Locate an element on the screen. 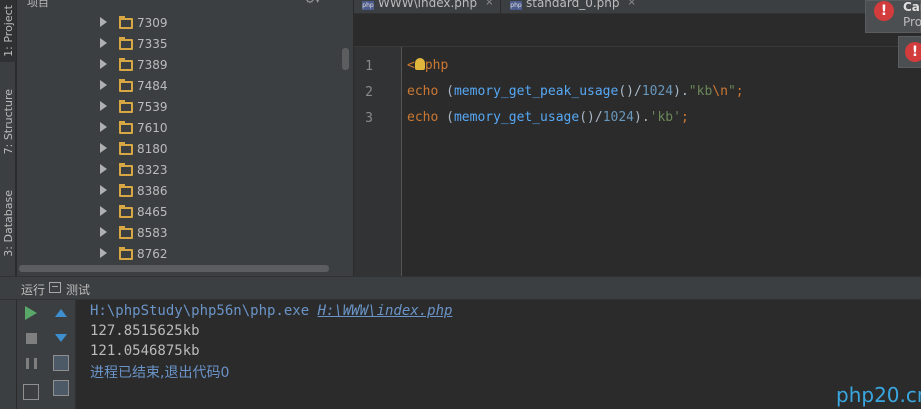 The height and width of the screenshot is (409, 921). run-config-icon is located at coordinates (55, 287).